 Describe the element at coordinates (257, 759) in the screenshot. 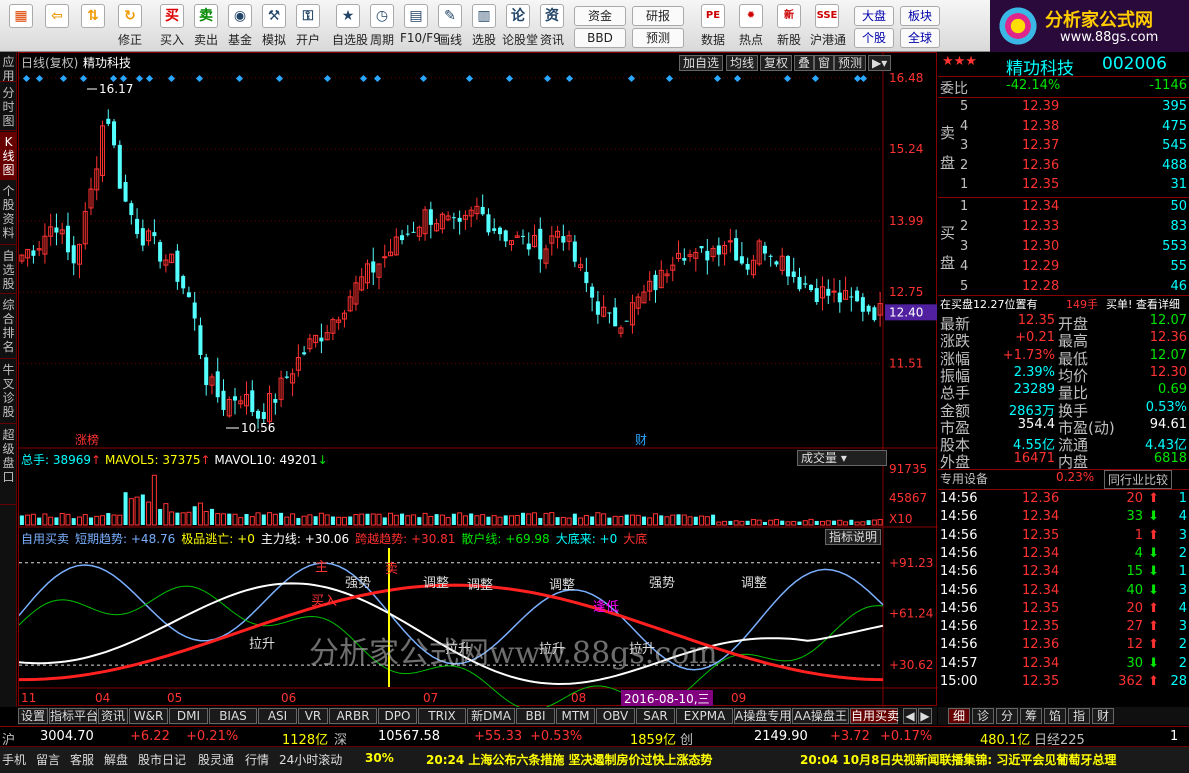

I see `news-bar-item-6: 行情` at that location.